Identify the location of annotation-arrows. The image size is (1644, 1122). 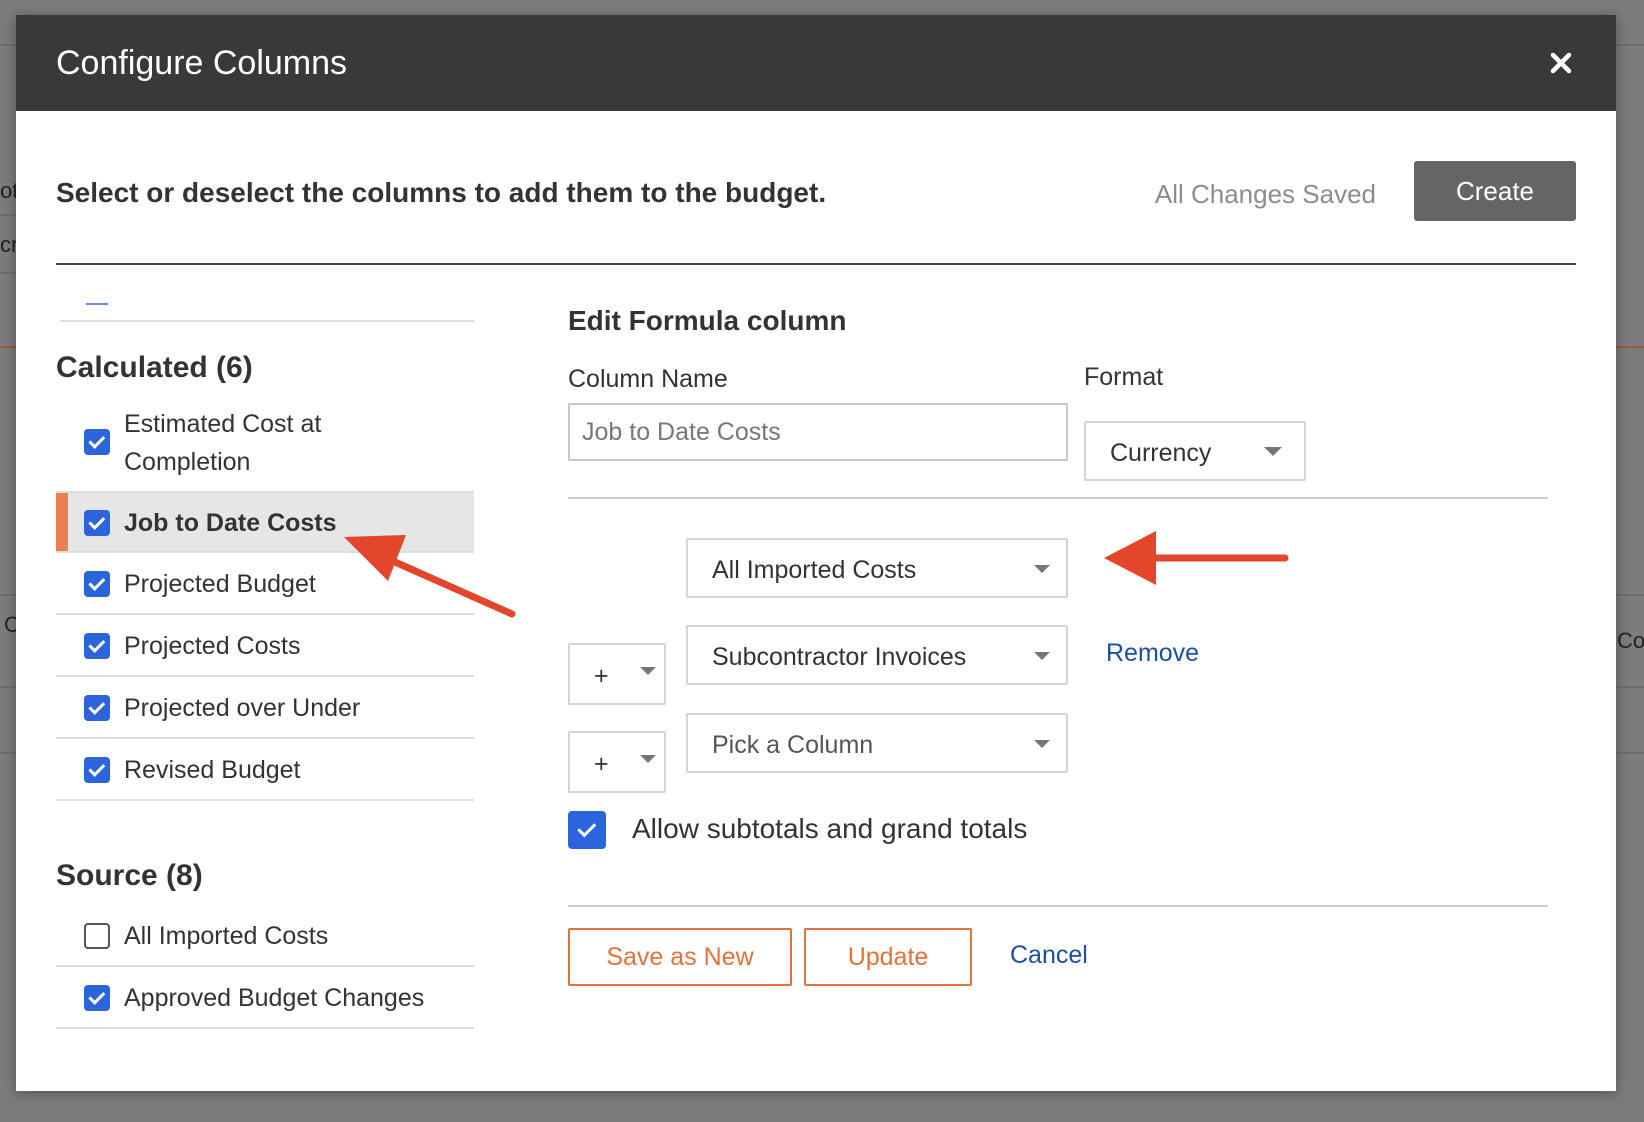
(816, 574).